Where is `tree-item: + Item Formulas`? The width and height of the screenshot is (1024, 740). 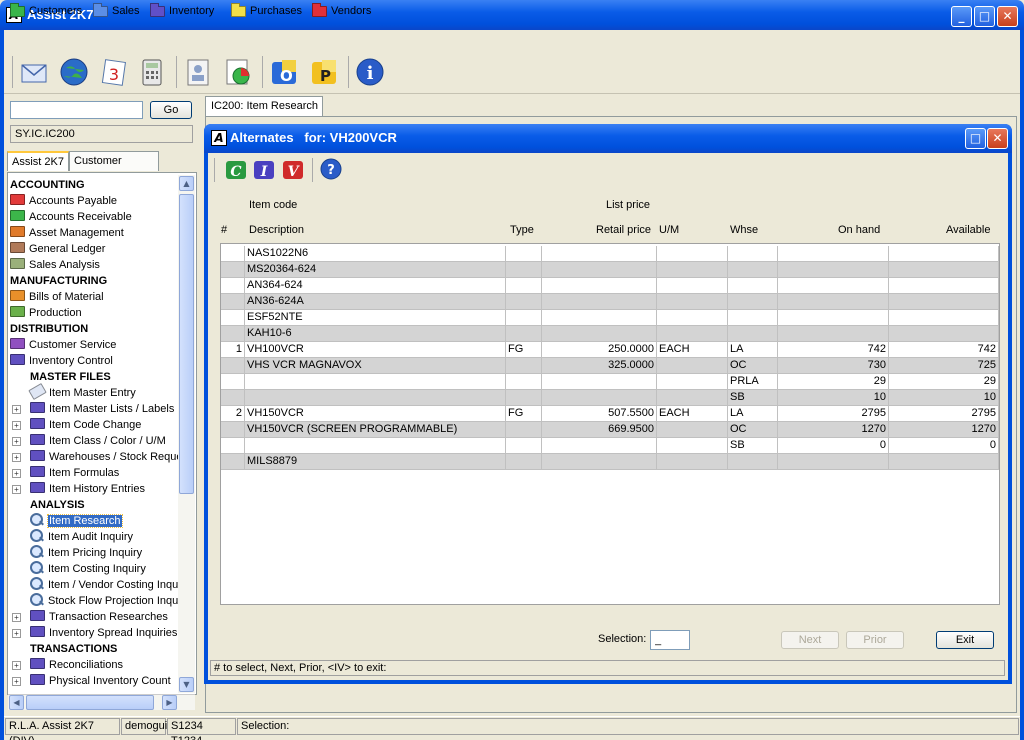 tree-item: + Item Formulas is located at coordinates (65, 473).